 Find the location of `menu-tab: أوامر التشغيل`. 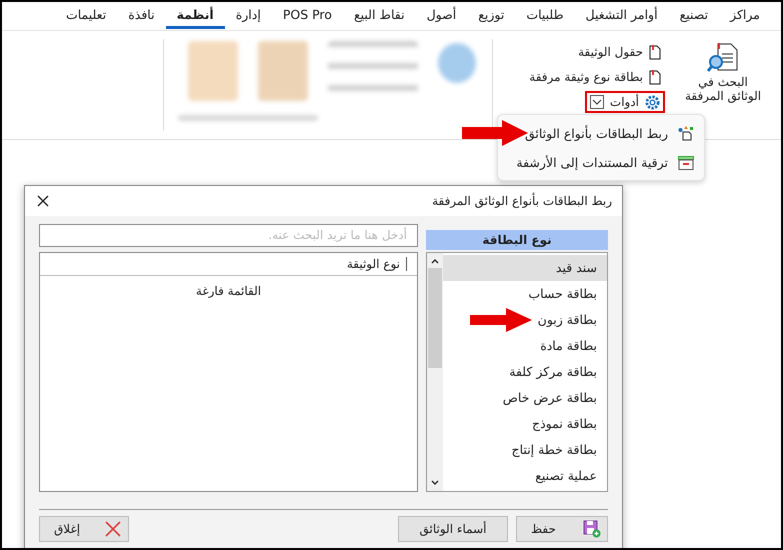

menu-tab: أوامر التشغيل is located at coordinates (621, 16).